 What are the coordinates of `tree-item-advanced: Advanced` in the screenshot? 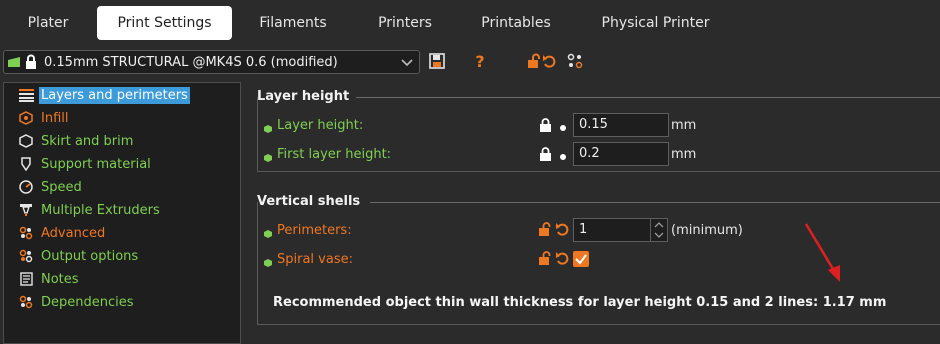 It's located at (62, 233).